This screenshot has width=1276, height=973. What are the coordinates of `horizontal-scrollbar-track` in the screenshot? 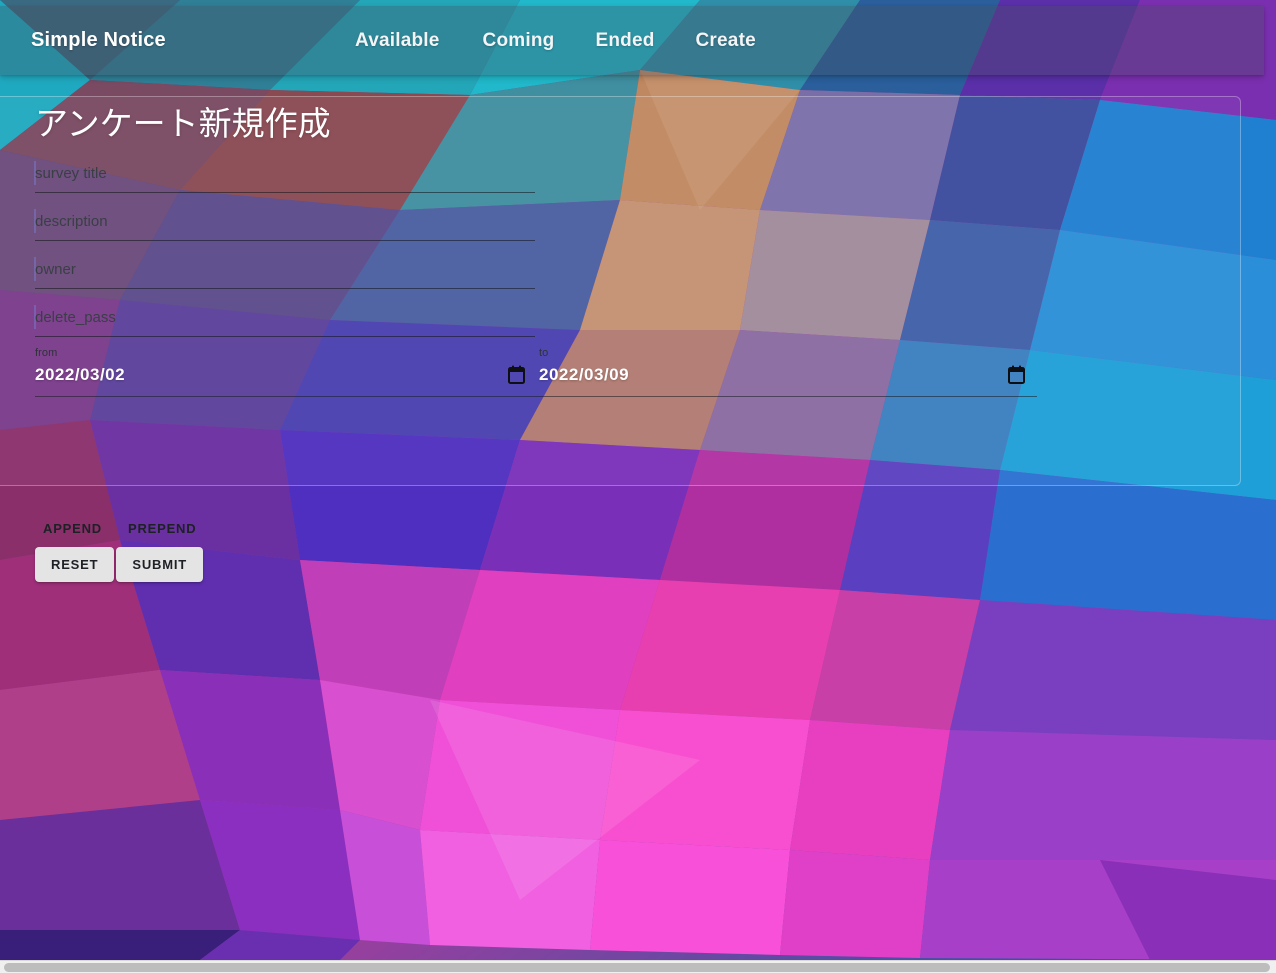 It's located at (638, 966).